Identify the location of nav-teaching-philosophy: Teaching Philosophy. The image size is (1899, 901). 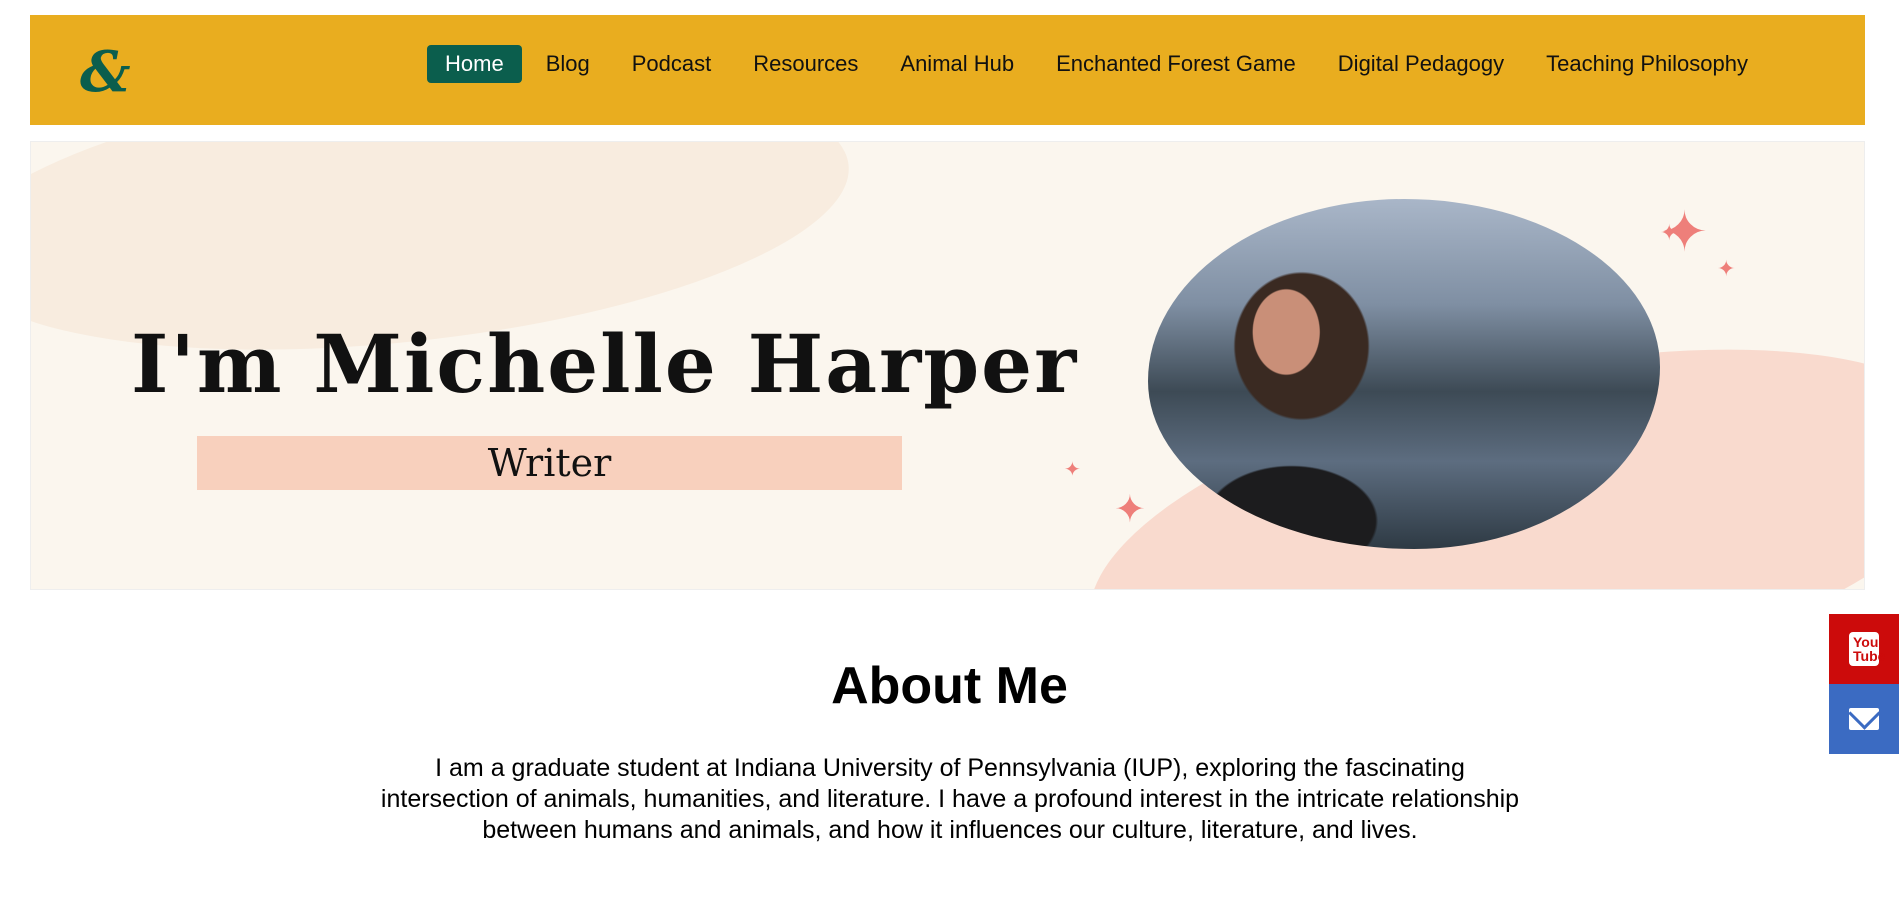
(1647, 64).